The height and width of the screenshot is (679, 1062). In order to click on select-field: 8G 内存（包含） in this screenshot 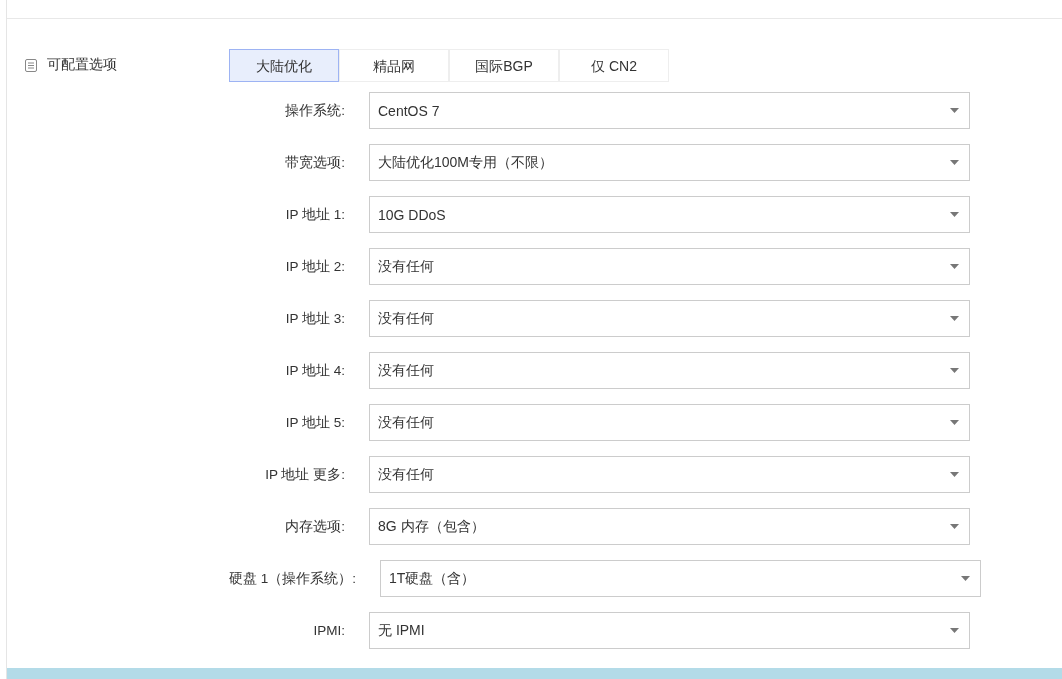, I will do `click(669, 526)`.